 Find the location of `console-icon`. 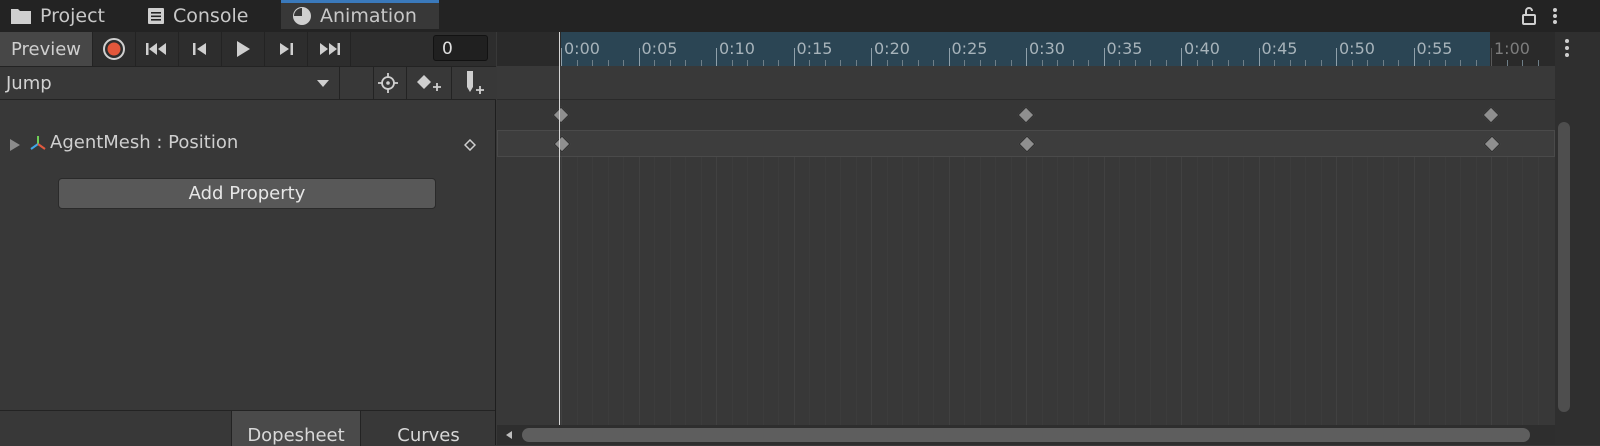

console-icon is located at coordinates (156, 16).